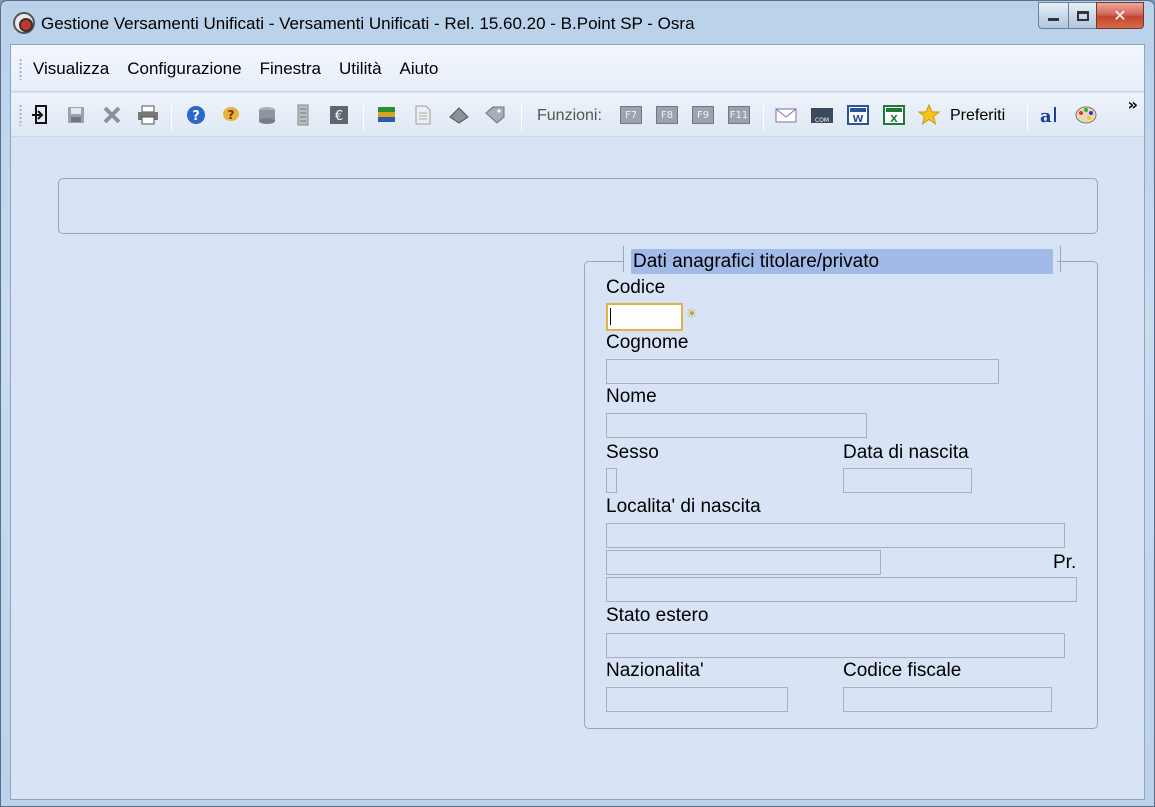  What do you see at coordinates (902, 670) in the screenshot?
I see `codice-fiscale-label: Codice fiscale` at bounding box center [902, 670].